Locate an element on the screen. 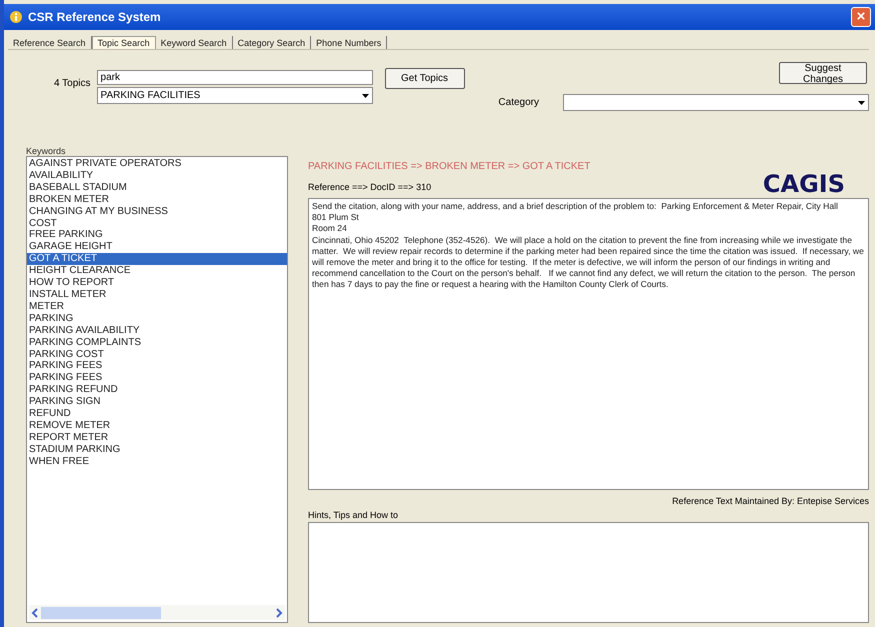 This screenshot has width=875, height=627. keyword-item: AGAINST PRIVATE OPERATORS is located at coordinates (157, 164).